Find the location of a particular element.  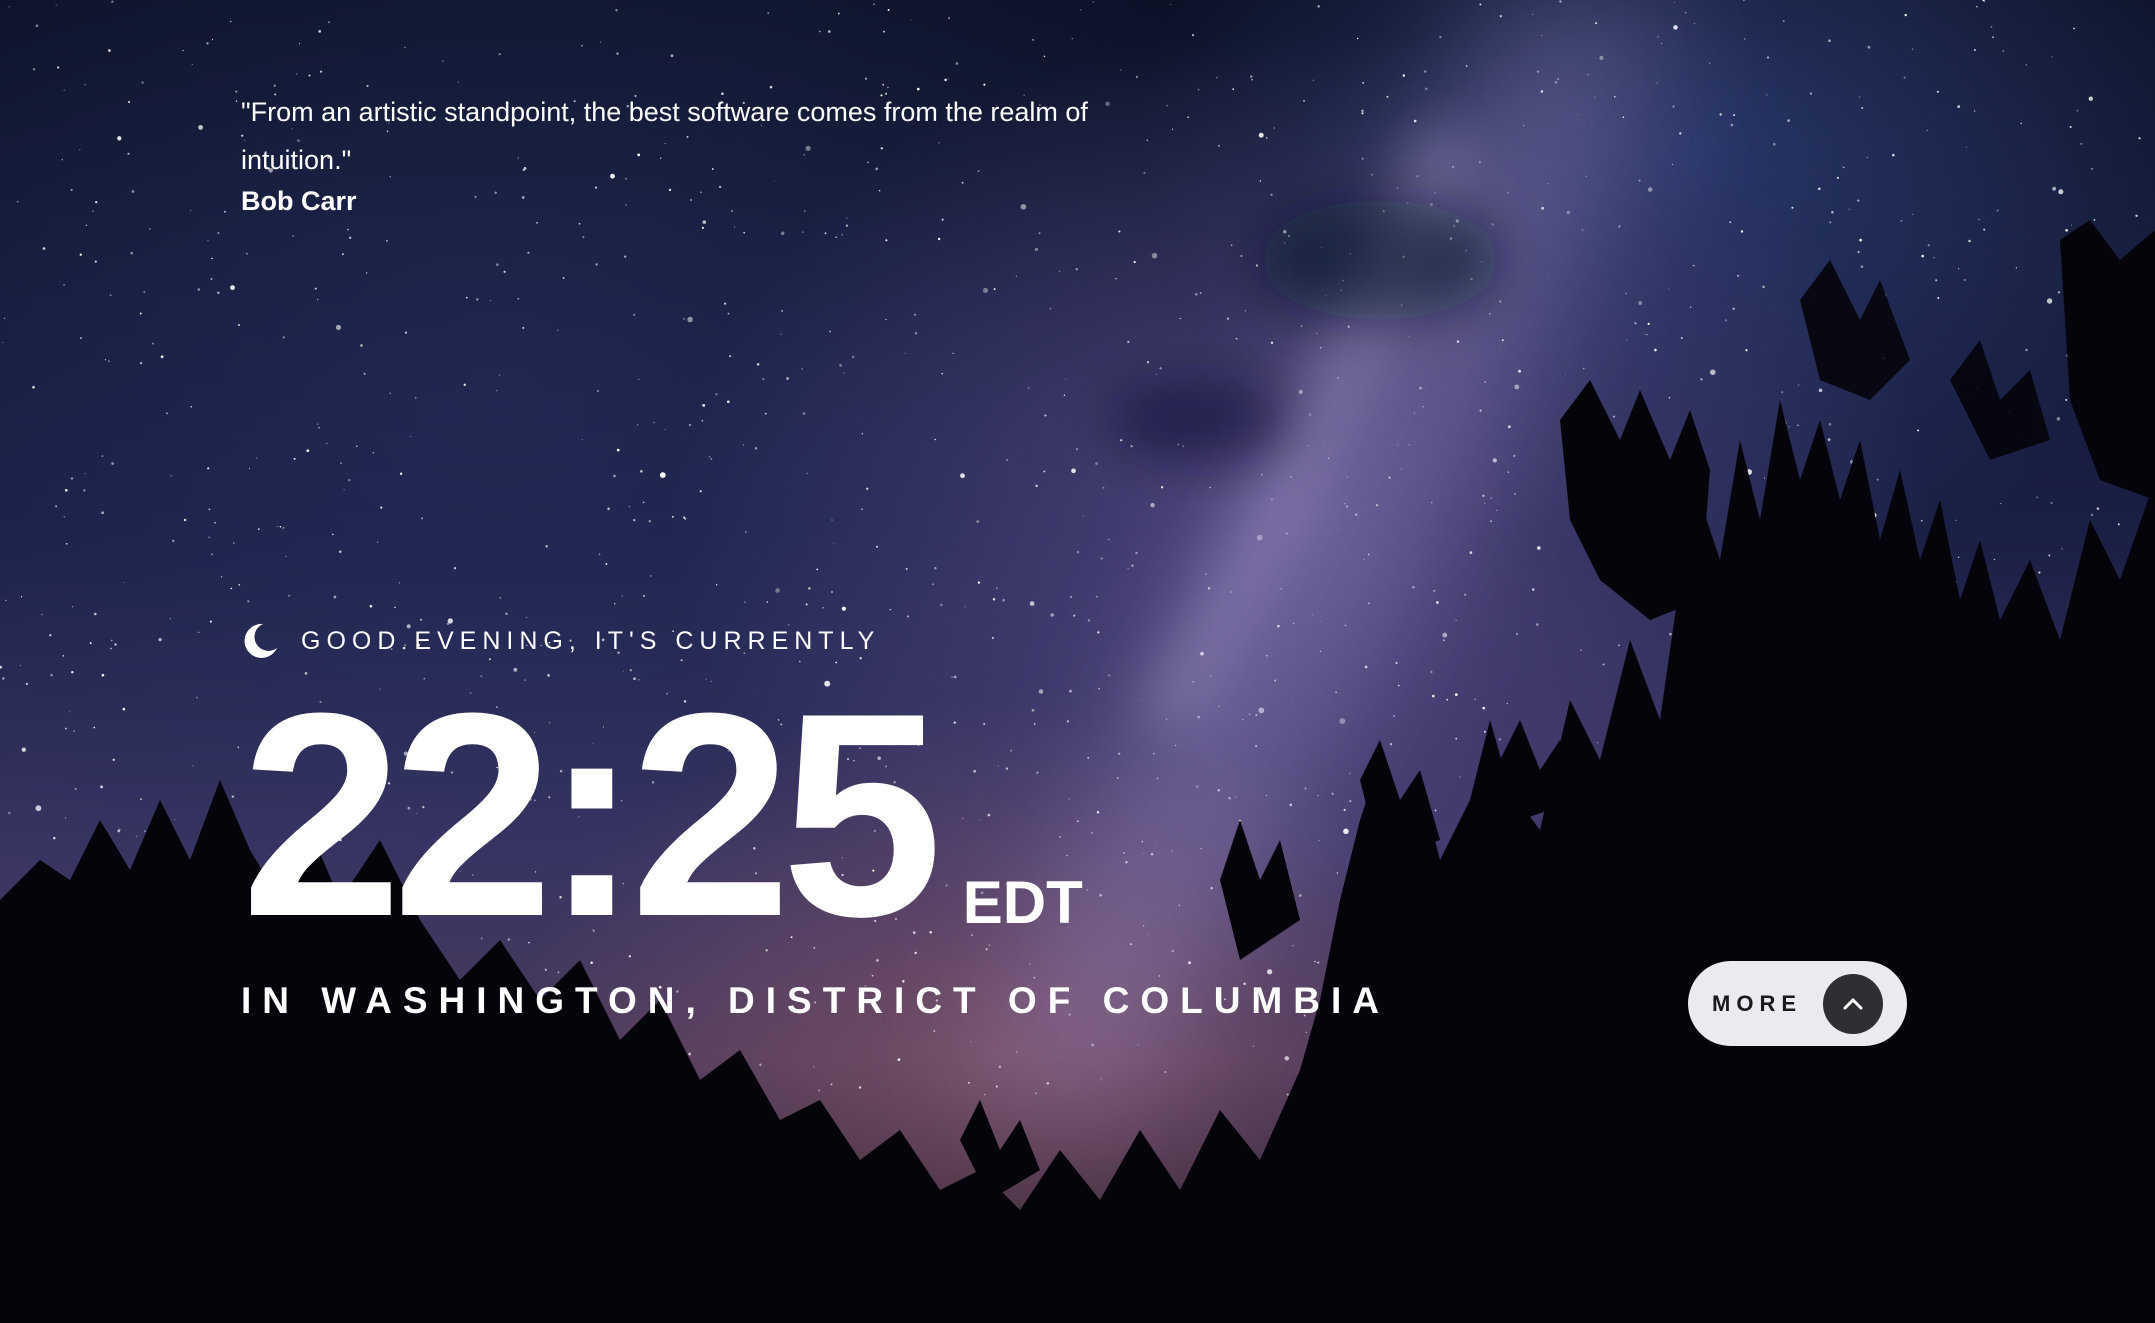

chevron-up-icon is located at coordinates (1853, 1004).